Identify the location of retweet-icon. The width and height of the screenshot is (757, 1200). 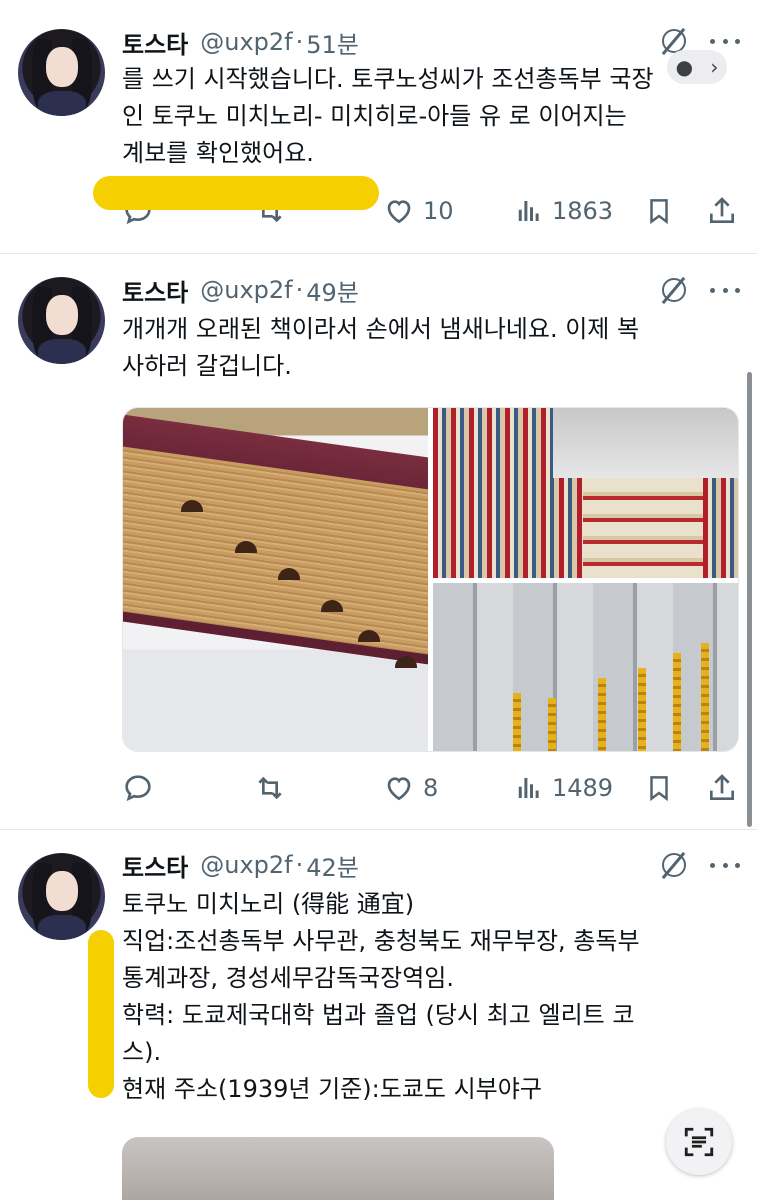
(270, 788).